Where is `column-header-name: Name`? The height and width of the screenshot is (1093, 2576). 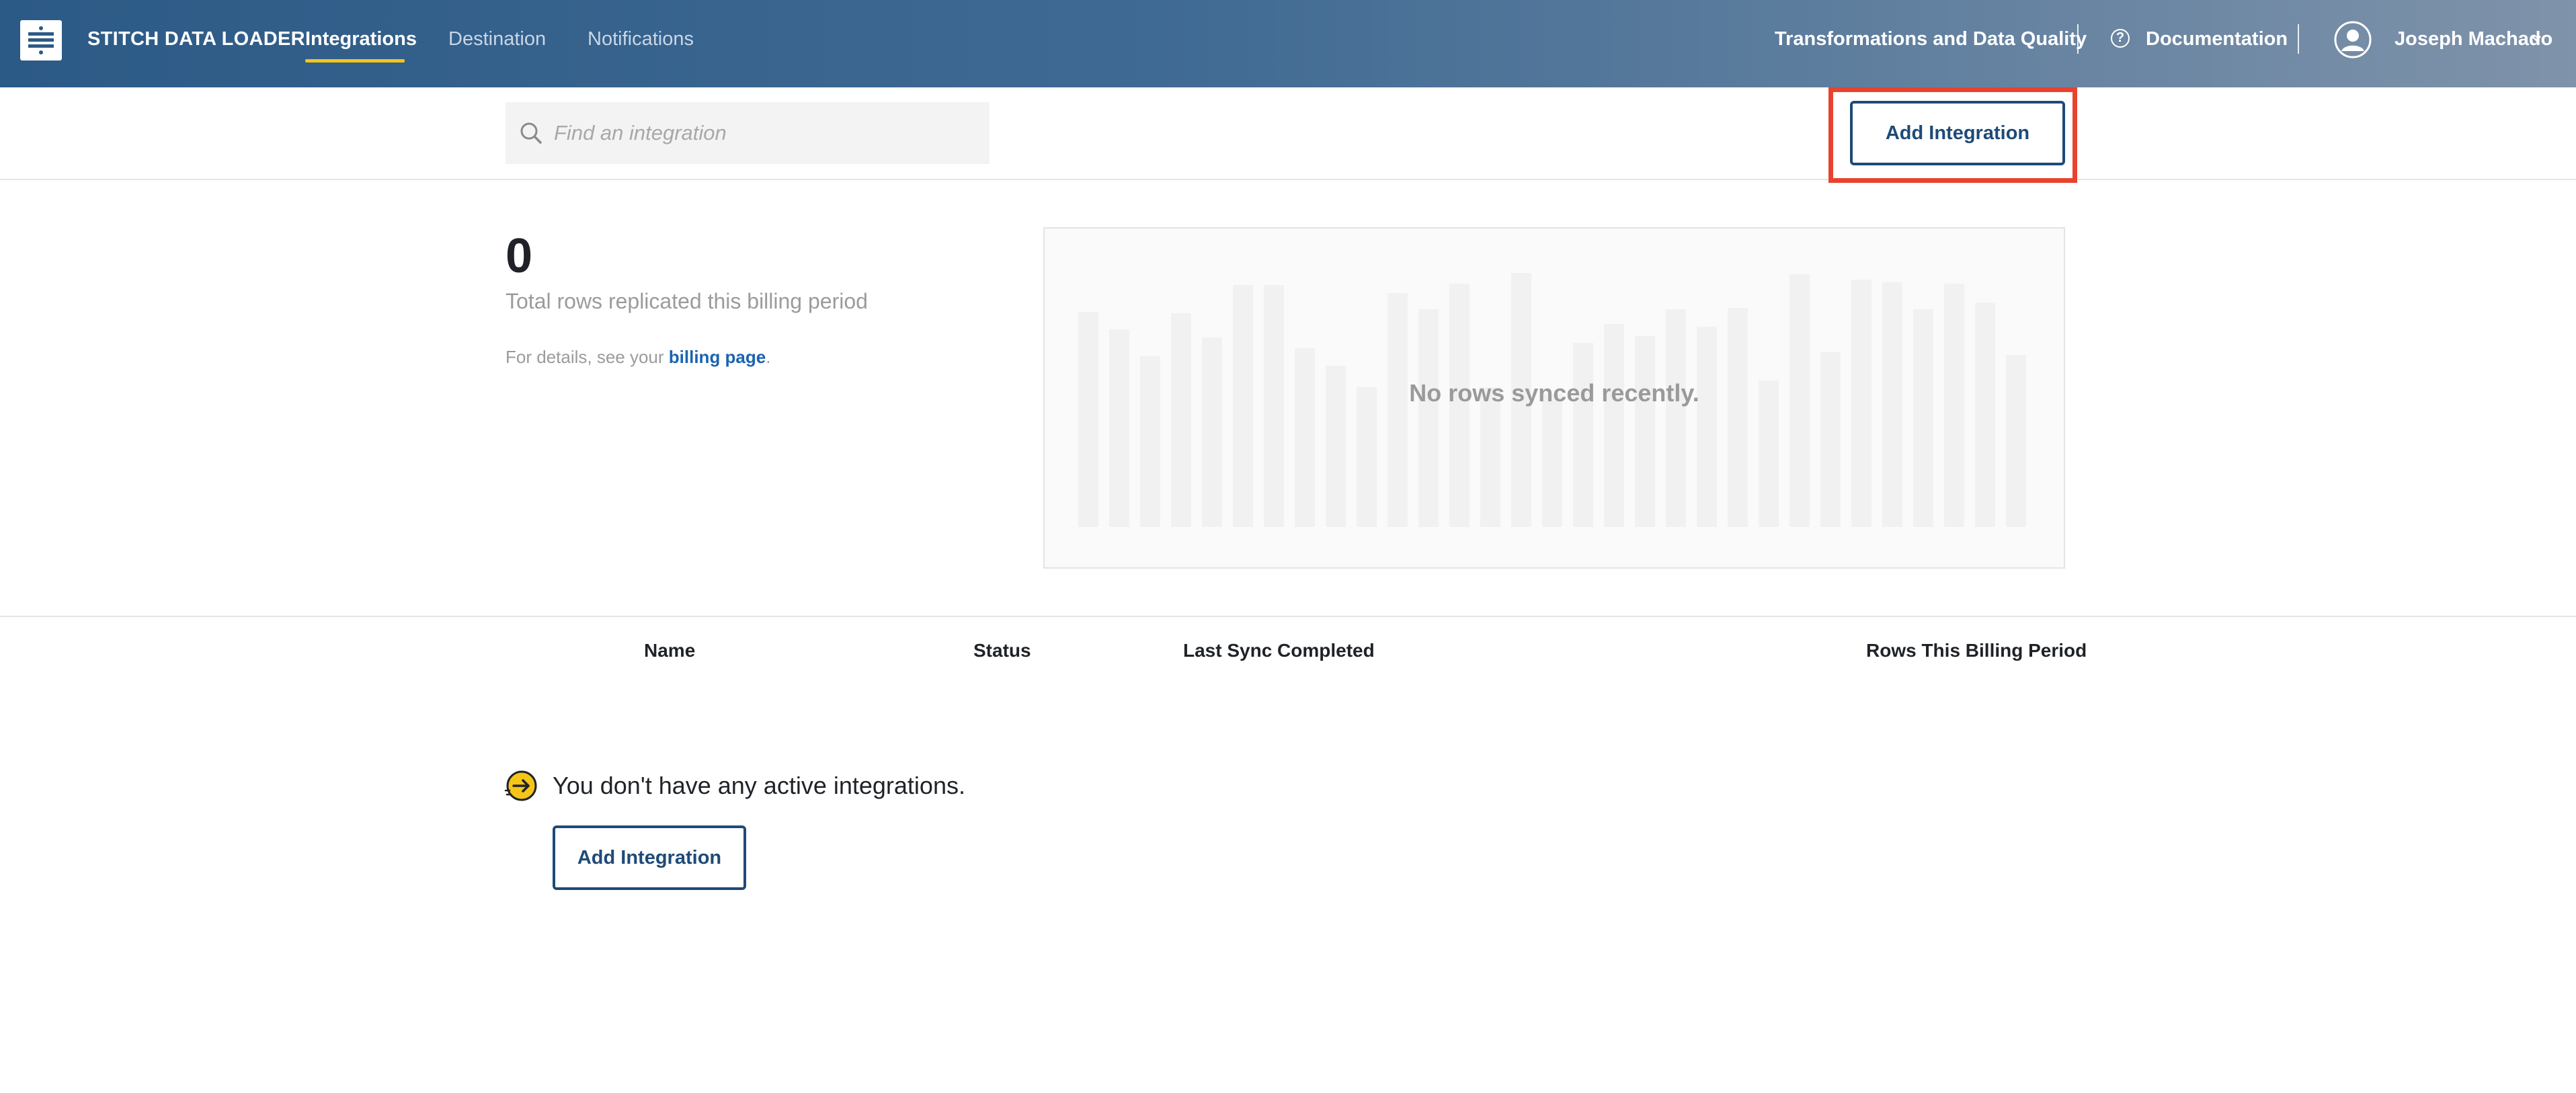 column-header-name: Name is located at coordinates (669, 650).